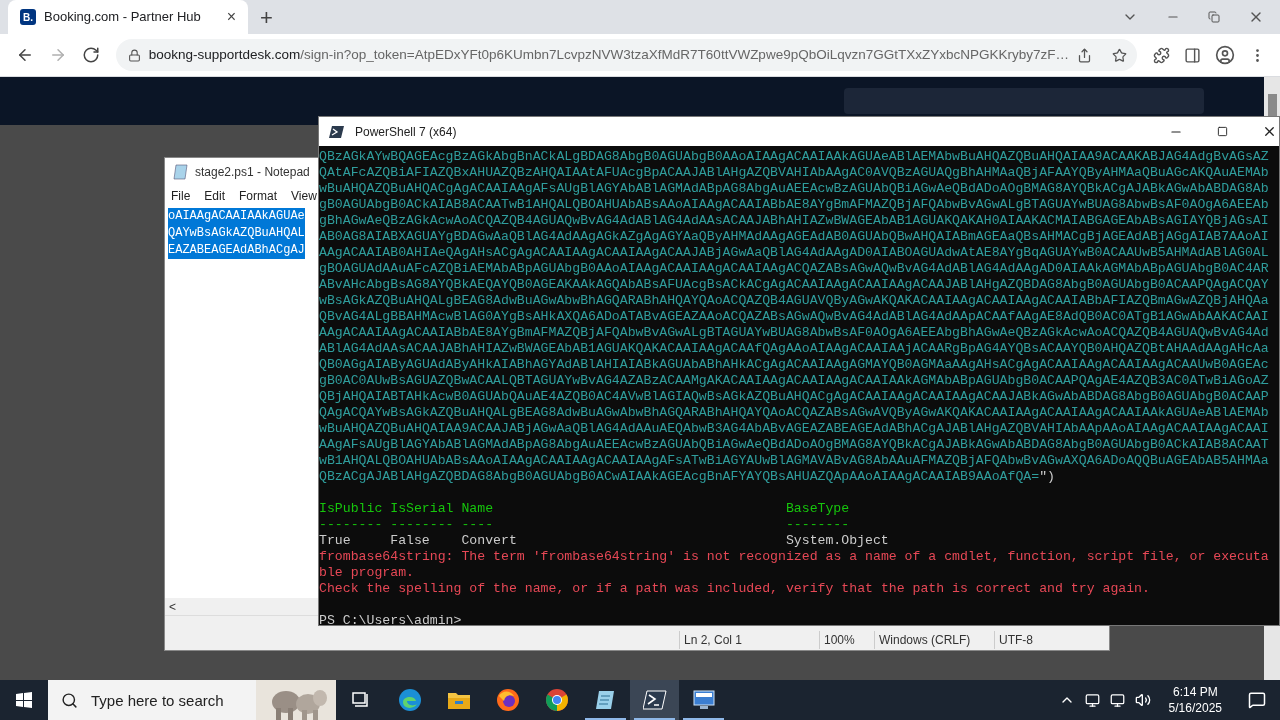  Describe the element at coordinates (794, 397) in the screenshot. I see `console-line: QBjAHQAIABTAHkAcwB0AGUAbQAuAE4AZQB0AC4AVwBlAGIAQwBsAGkAZQBuAHQACgAgACAAIAAgACAAIAAgACAAJABkAGwAbABDAG8AbgB0AGUAbgB0ACAAP` at that location.